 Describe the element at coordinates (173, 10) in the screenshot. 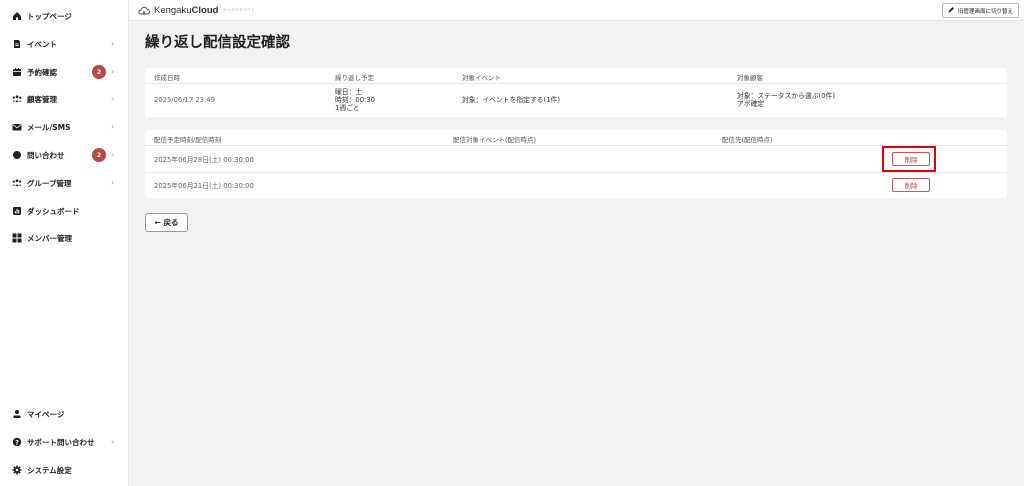

I see `logo-text-light: Kengaku` at that location.